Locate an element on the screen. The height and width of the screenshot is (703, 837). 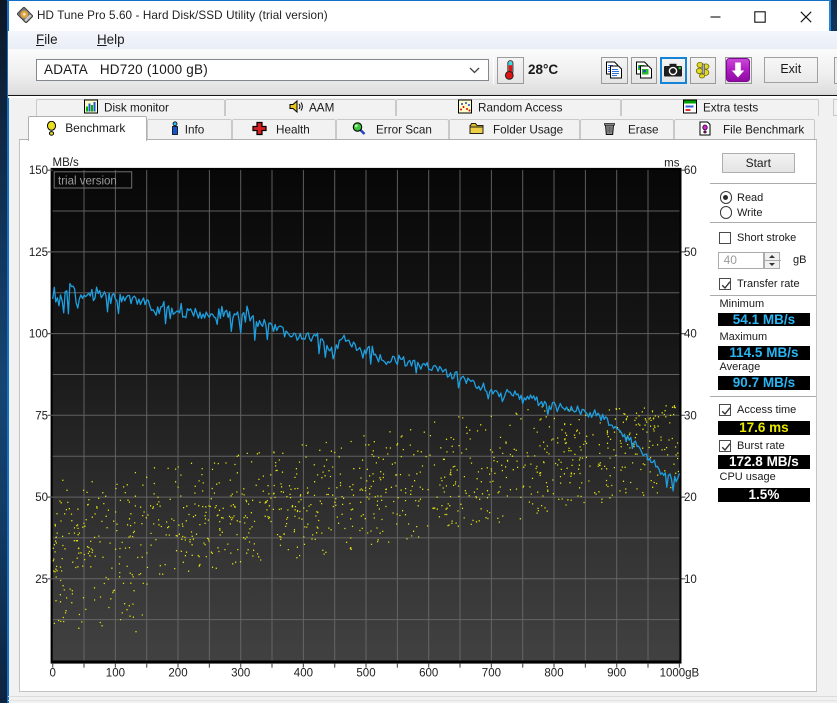
svg-text: 400 is located at coordinates (303, 674).